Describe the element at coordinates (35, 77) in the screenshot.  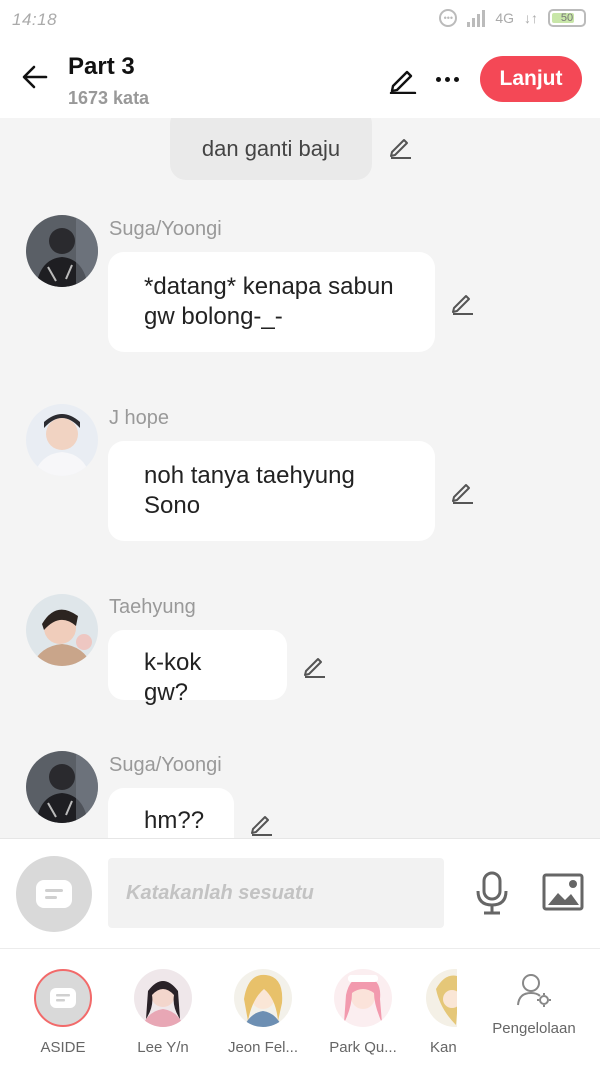
I see `back-arrow-icon` at that location.